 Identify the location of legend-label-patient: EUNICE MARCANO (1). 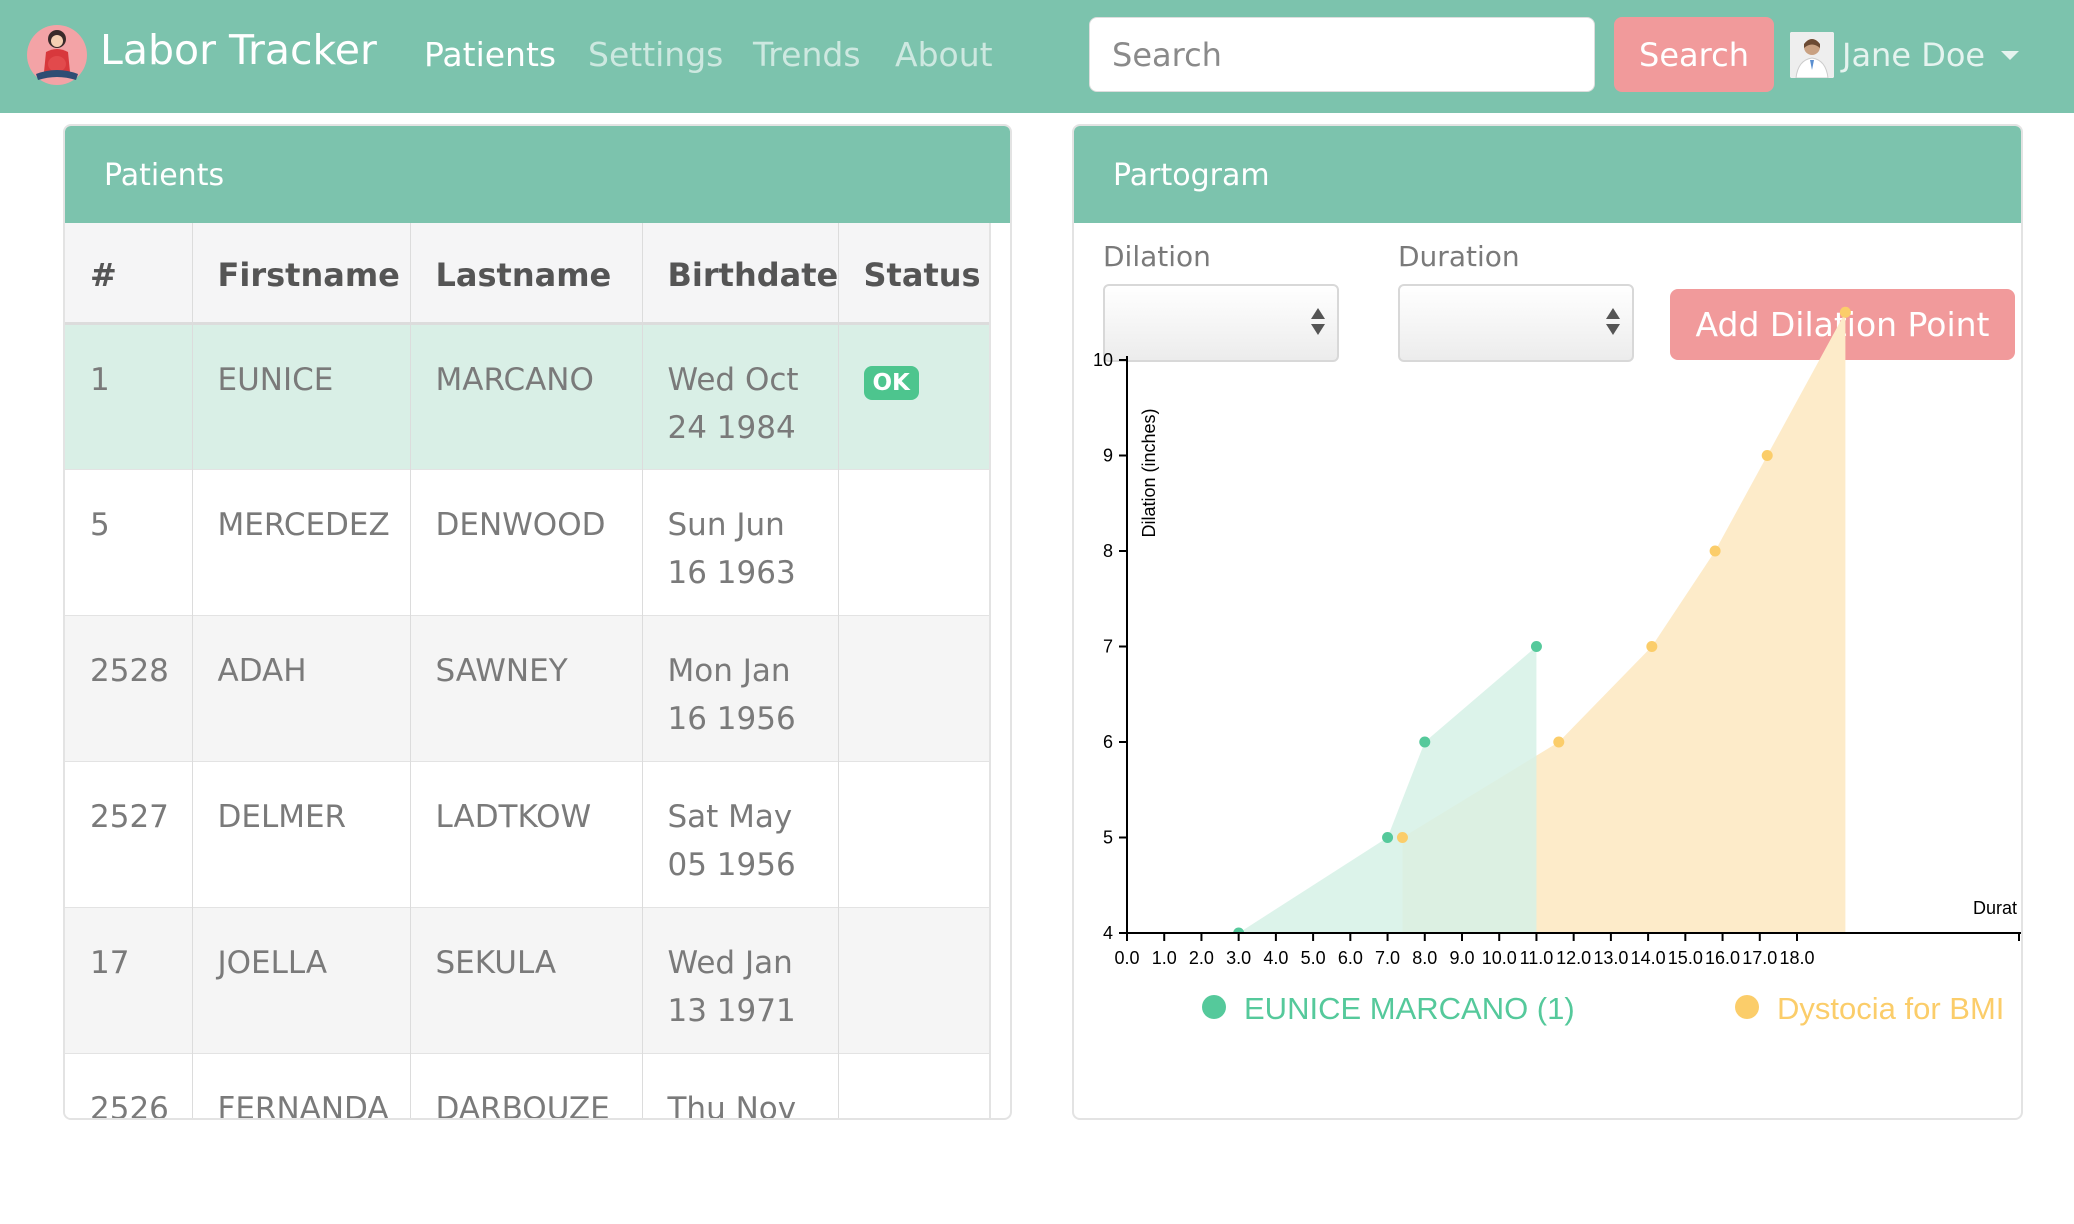
(1409, 1008).